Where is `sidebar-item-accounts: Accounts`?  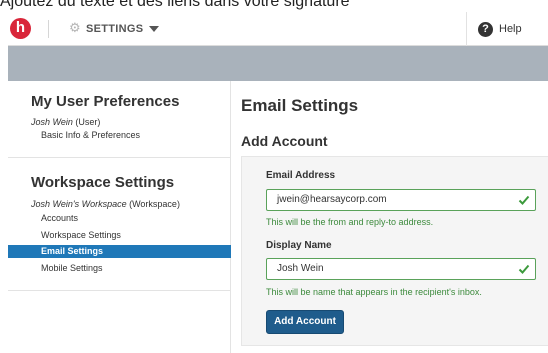 sidebar-item-accounts: Accounts is located at coordinates (119, 218).